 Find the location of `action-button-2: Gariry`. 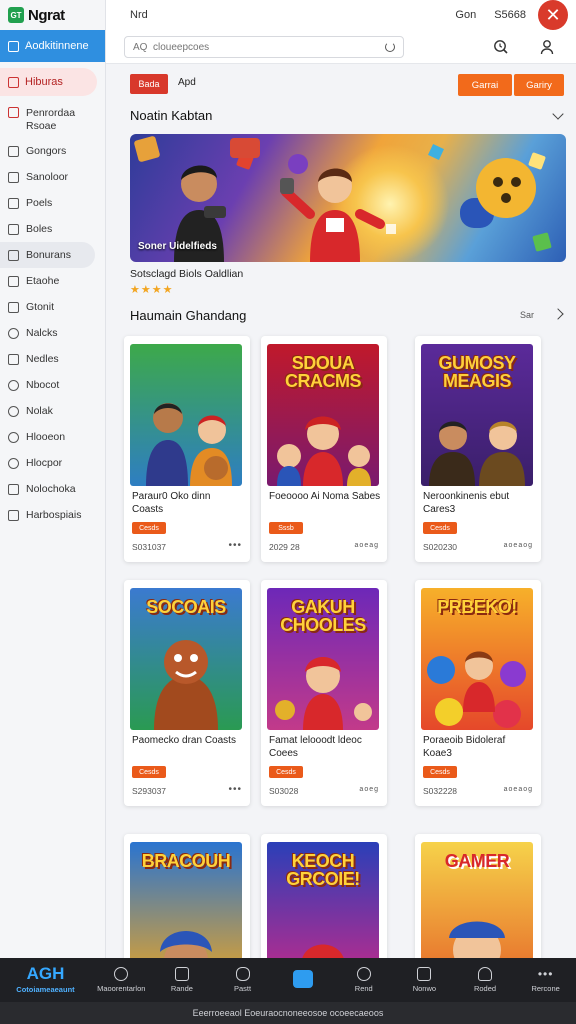

action-button-2: Gariry is located at coordinates (539, 85).